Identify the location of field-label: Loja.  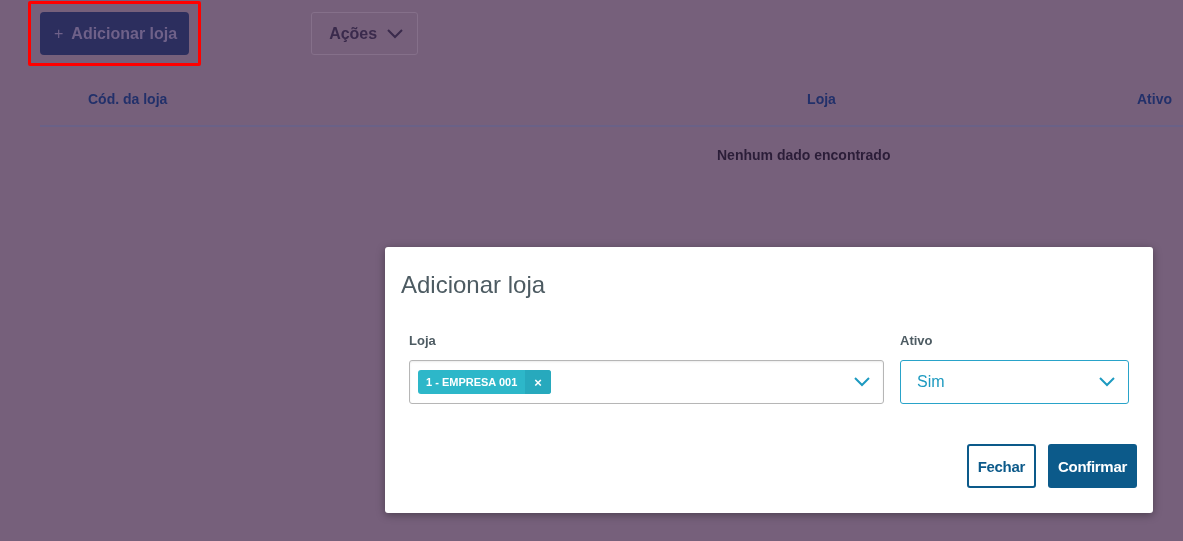
(423, 340).